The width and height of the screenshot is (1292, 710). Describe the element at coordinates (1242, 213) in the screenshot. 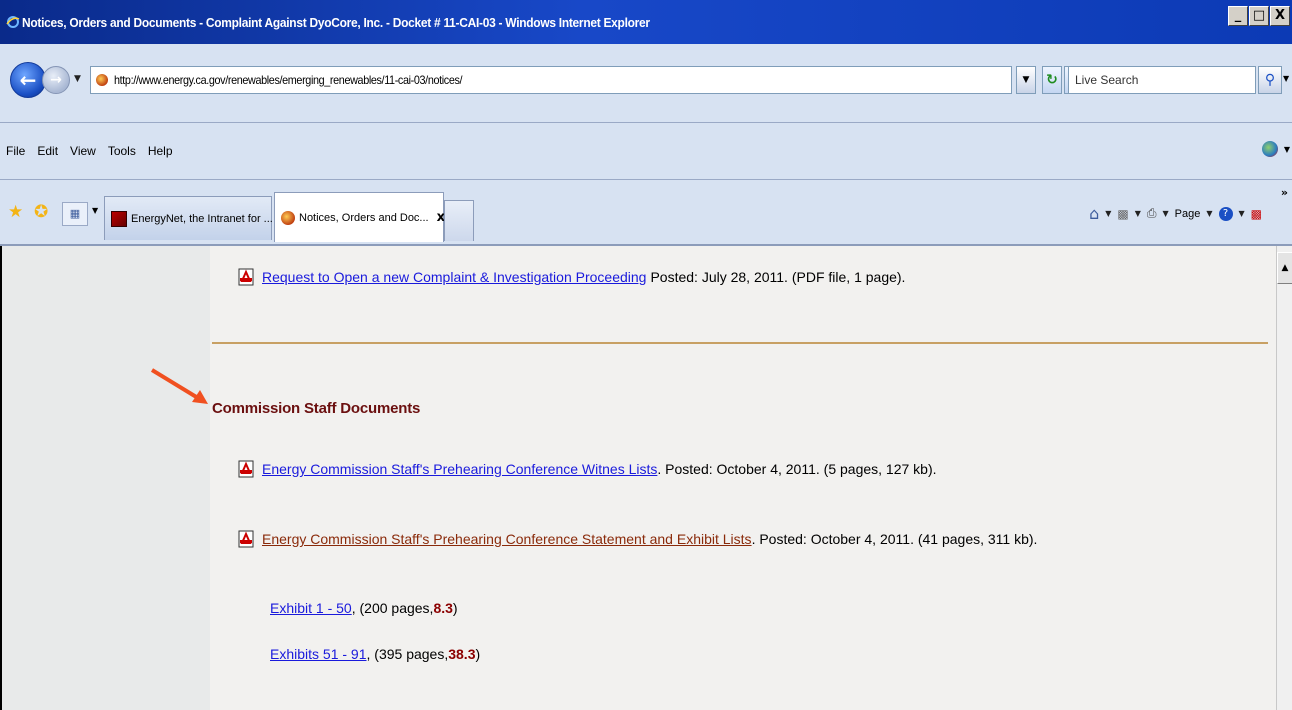

I see `help-dropdown-icon: ▼` at that location.